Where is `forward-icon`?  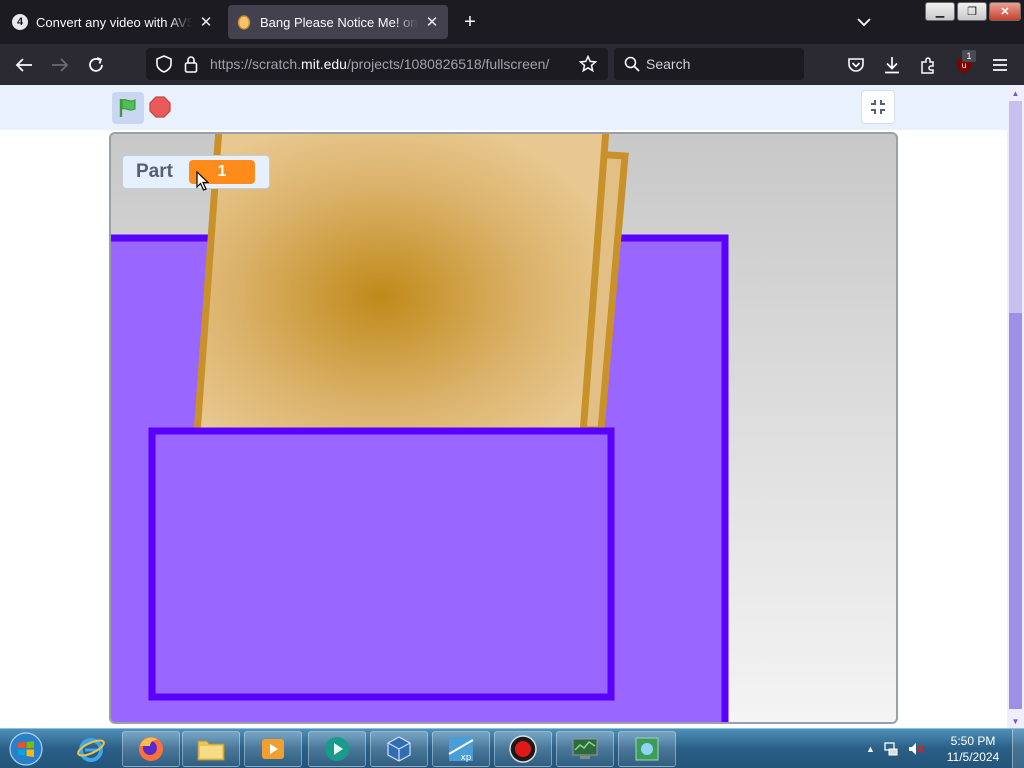 forward-icon is located at coordinates (60, 65).